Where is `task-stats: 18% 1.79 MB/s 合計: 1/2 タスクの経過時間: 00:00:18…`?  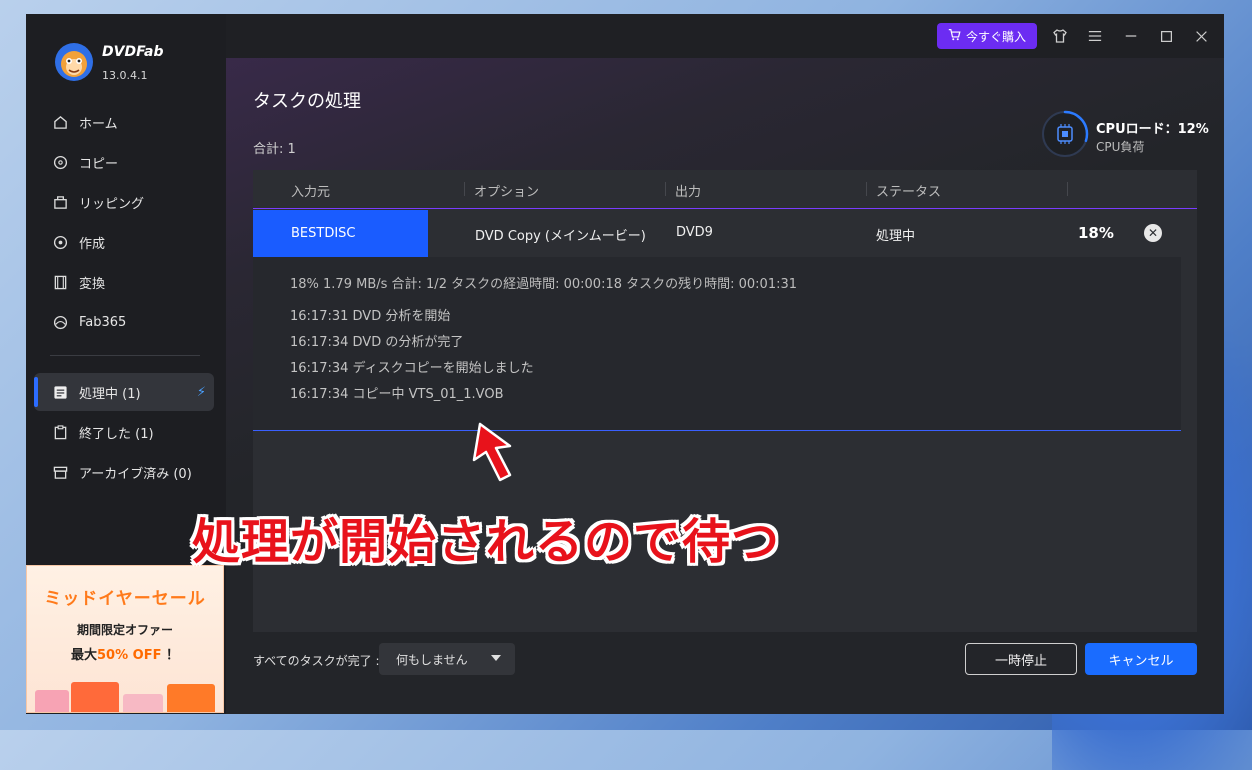 task-stats: 18% 1.79 MB/s 合計: 1/2 タスクの経過時間: 00:00:18… is located at coordinates (544, 284).